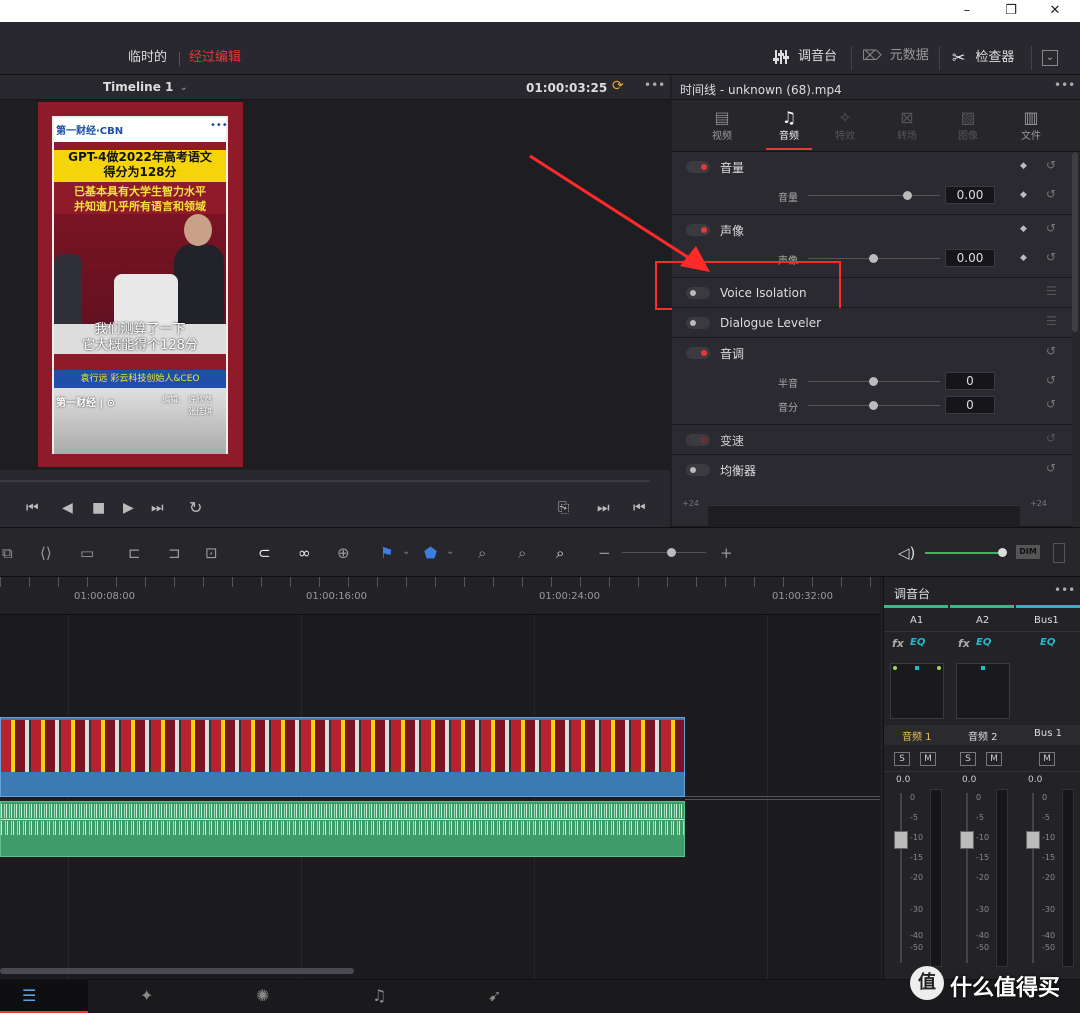 This screenshot has height=1013, width=1080. Describe the element at coordinates (177, 971) in the screenshot. I see `timeline-scrollbar` at that location.